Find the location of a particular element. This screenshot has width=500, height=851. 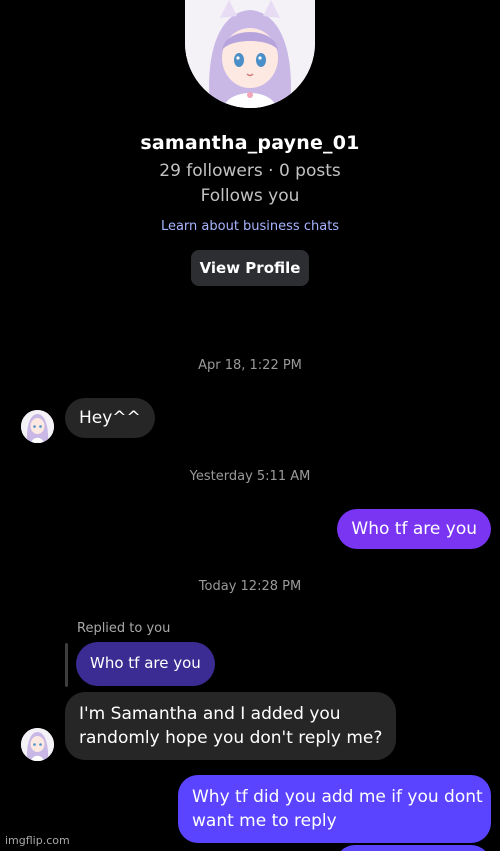

view-profile-button: View Profile is located at coordinates (250, 268).